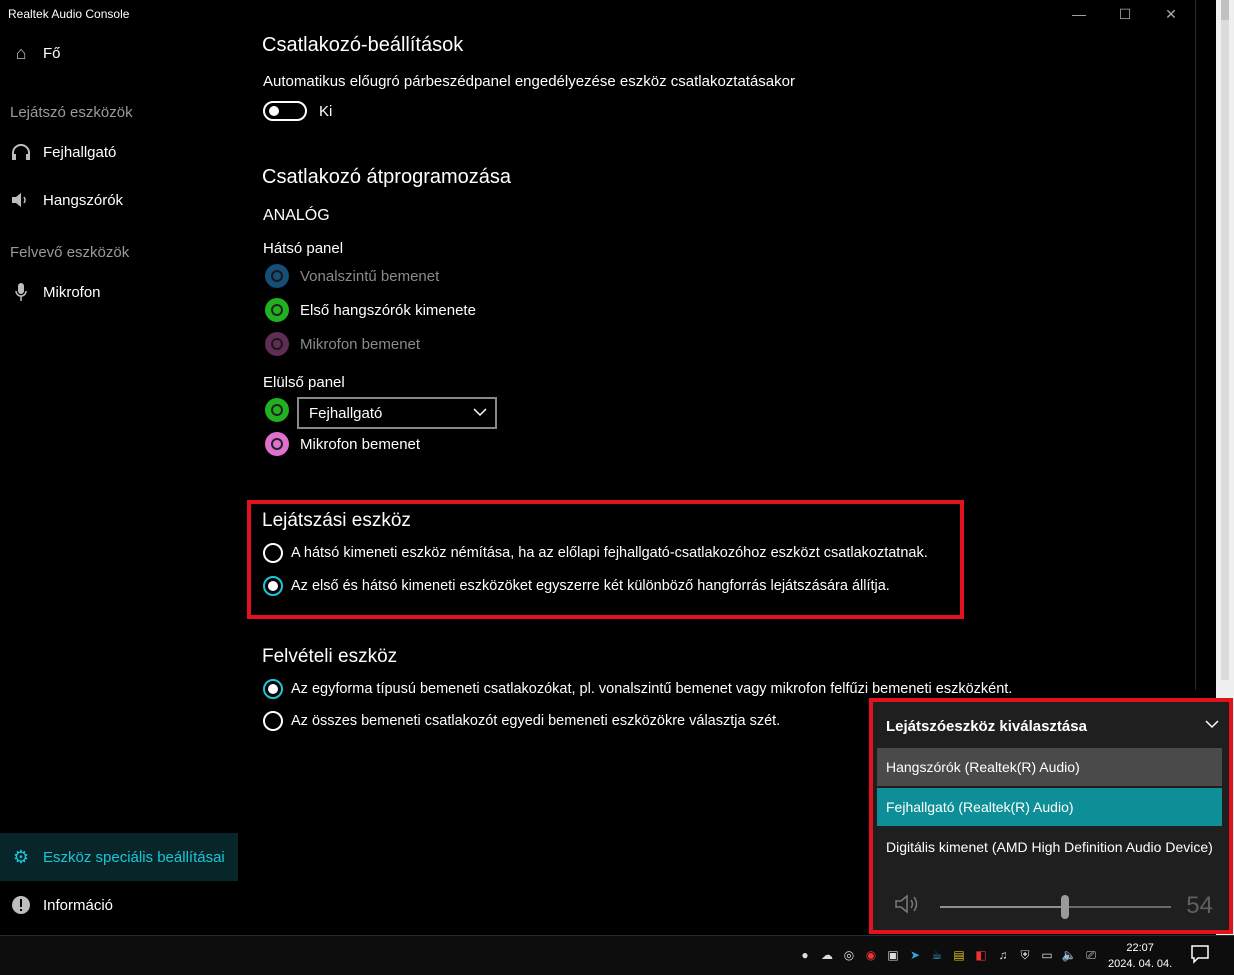  I want to click on security-shield-icon: ⛨, so click(1025, 955).